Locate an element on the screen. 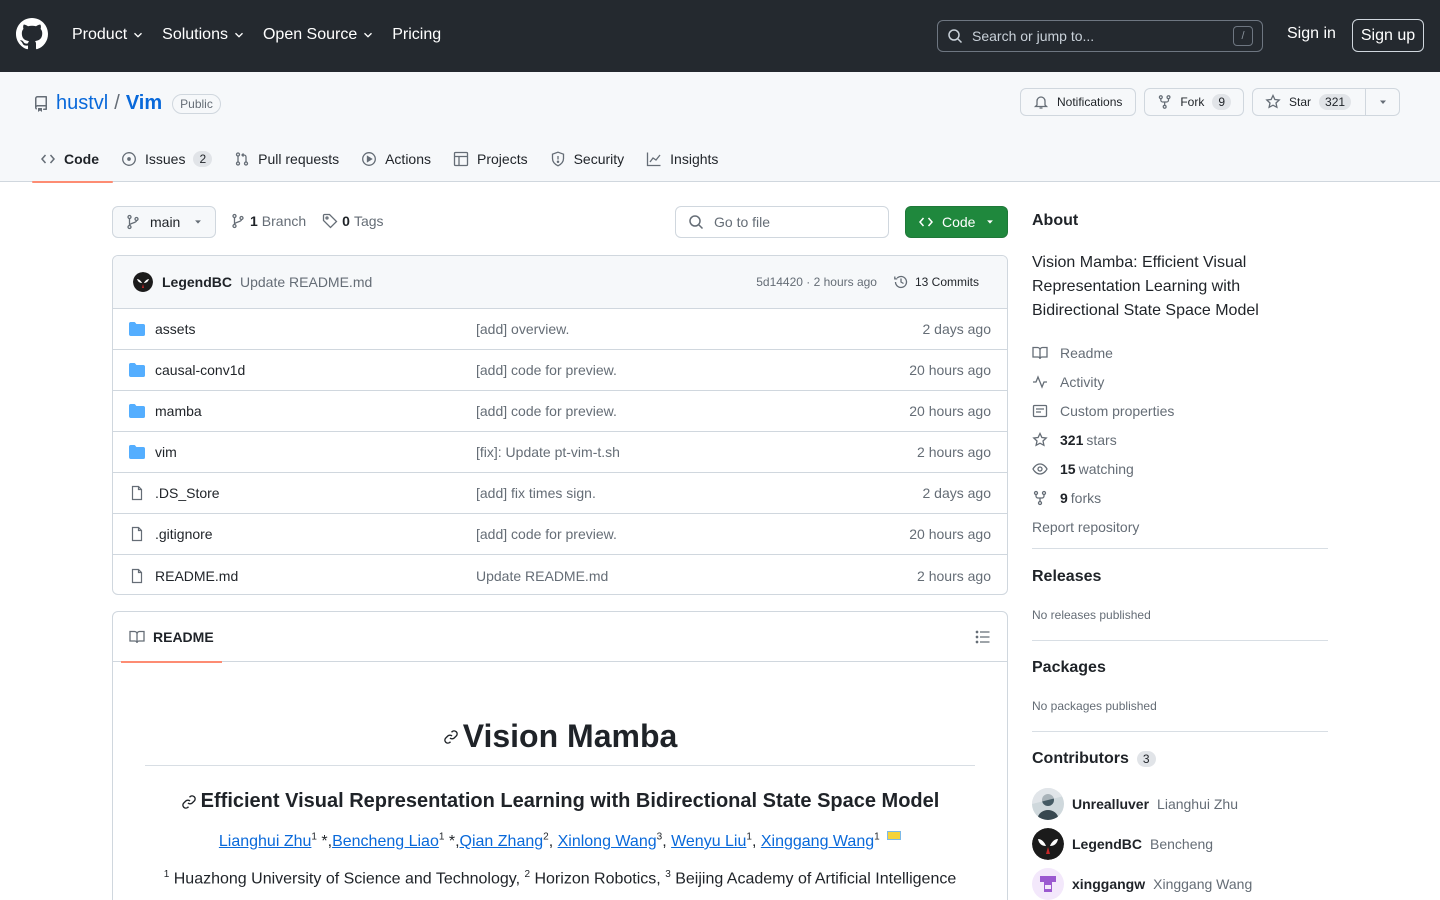 The width and height of the screenshot is (1440, 900). commit-message-link: Update README.md is located at coordinates (306, 282).